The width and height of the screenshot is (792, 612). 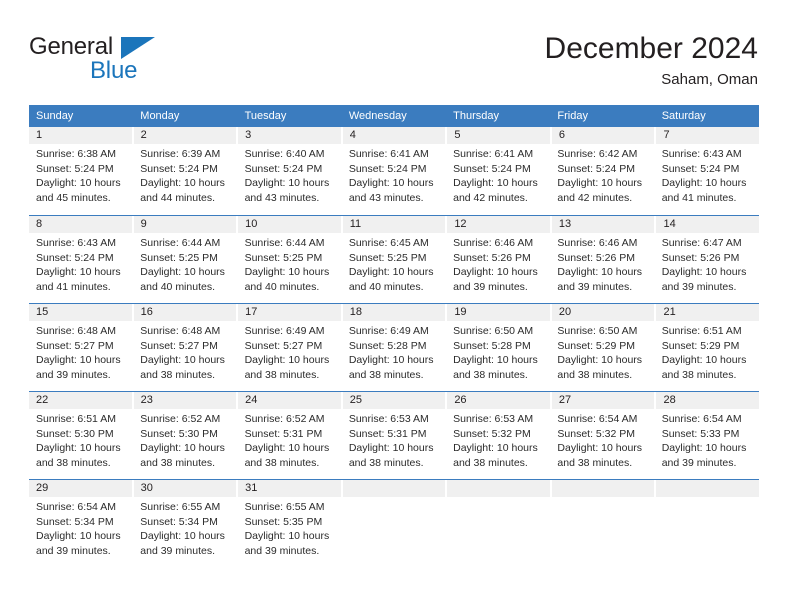 What do you see at coordinates (499, 400) in the screenshot?
I see `day-number-26: 26` at bounding box center [499, 400].